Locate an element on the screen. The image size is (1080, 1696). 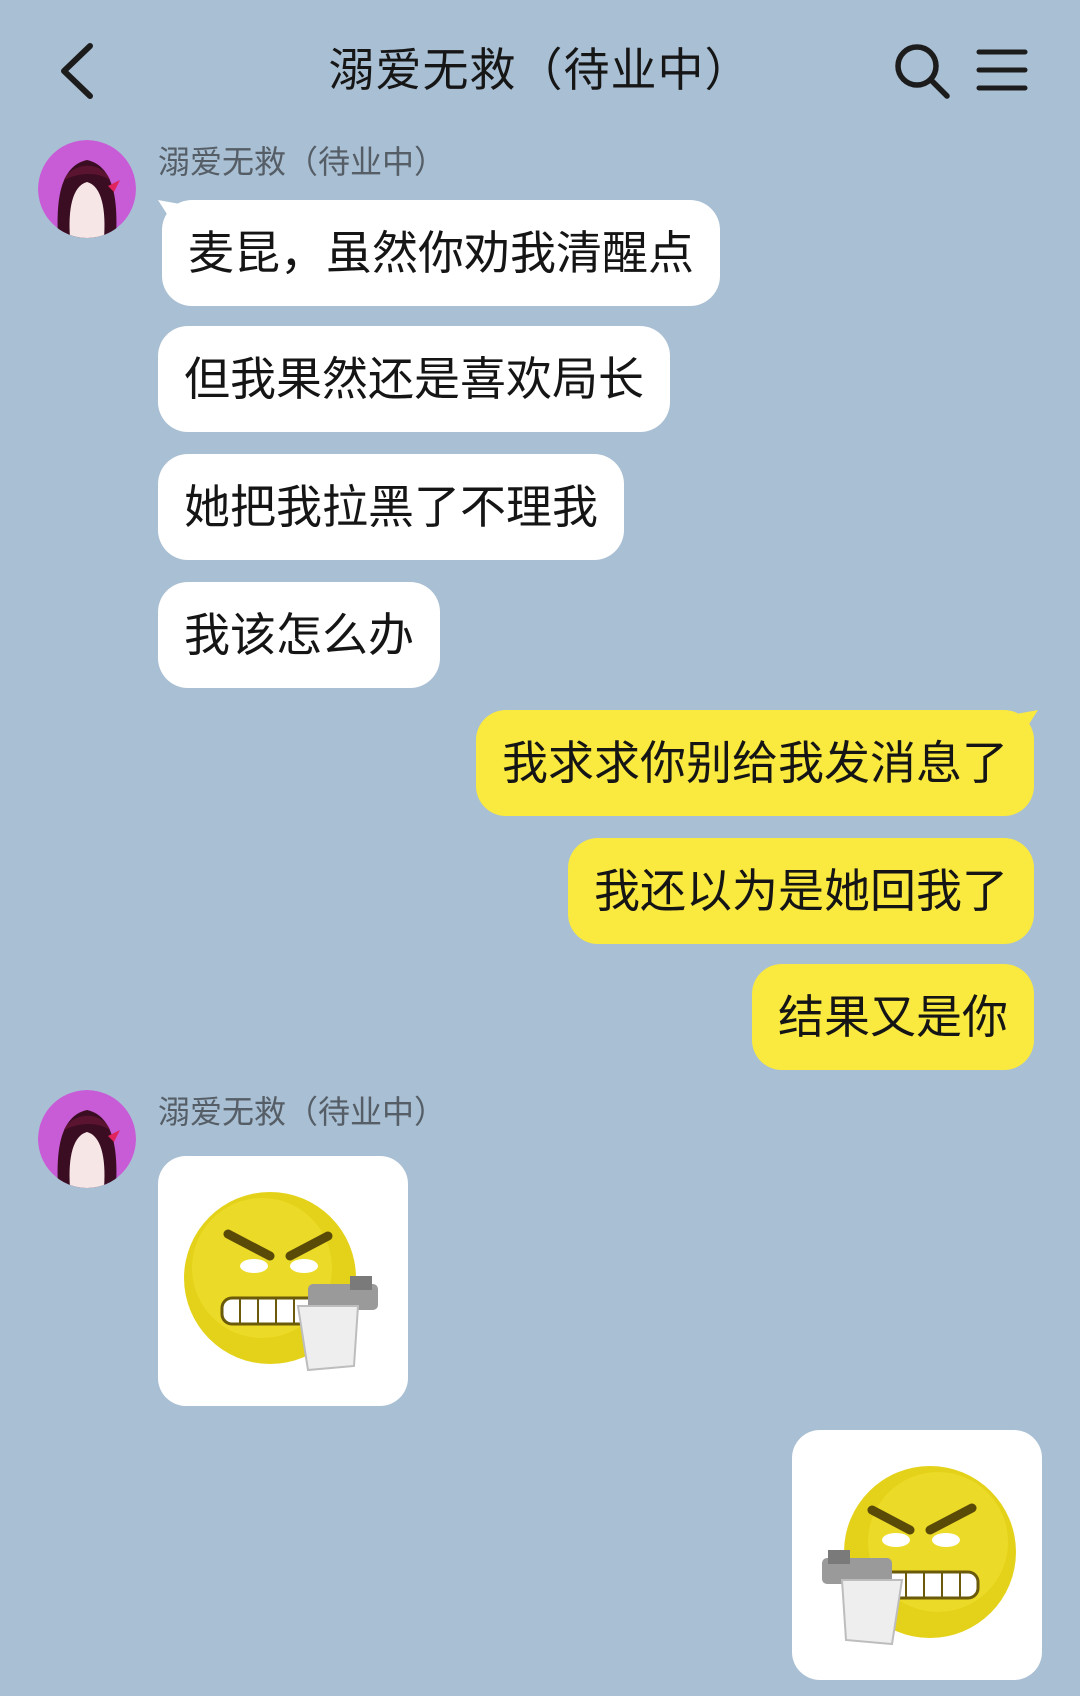
sticker-message-outgoing is located at coordinates (917, 1555).